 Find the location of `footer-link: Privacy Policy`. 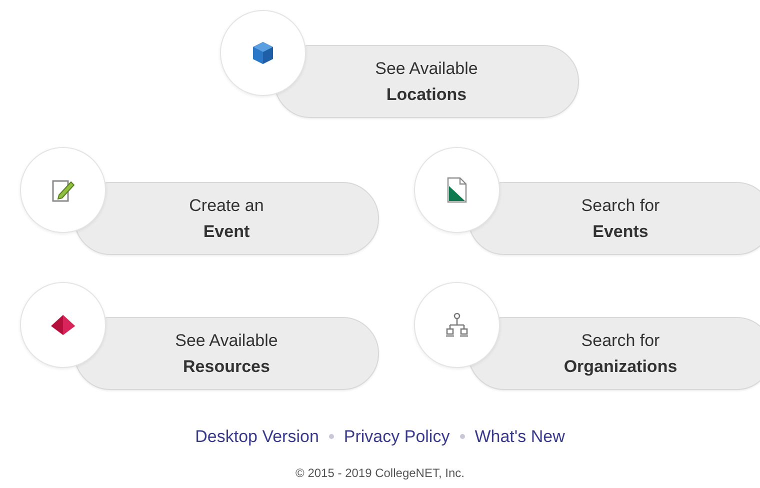

footer-link: Privacy Policy is located at coordinates (397, 437).